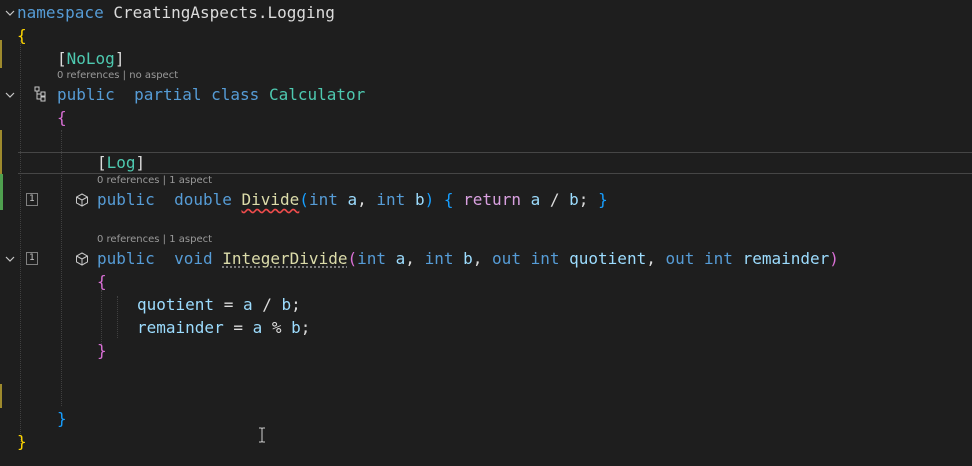 The image size is (972, 466). Describe the element at coordinates (3, 192) in the screenshot. I see `change-marker-saved` at that location.